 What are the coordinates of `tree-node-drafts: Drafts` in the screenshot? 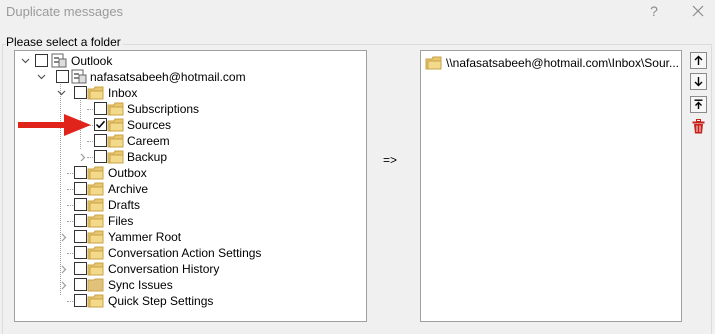 It's located at (185, 205).